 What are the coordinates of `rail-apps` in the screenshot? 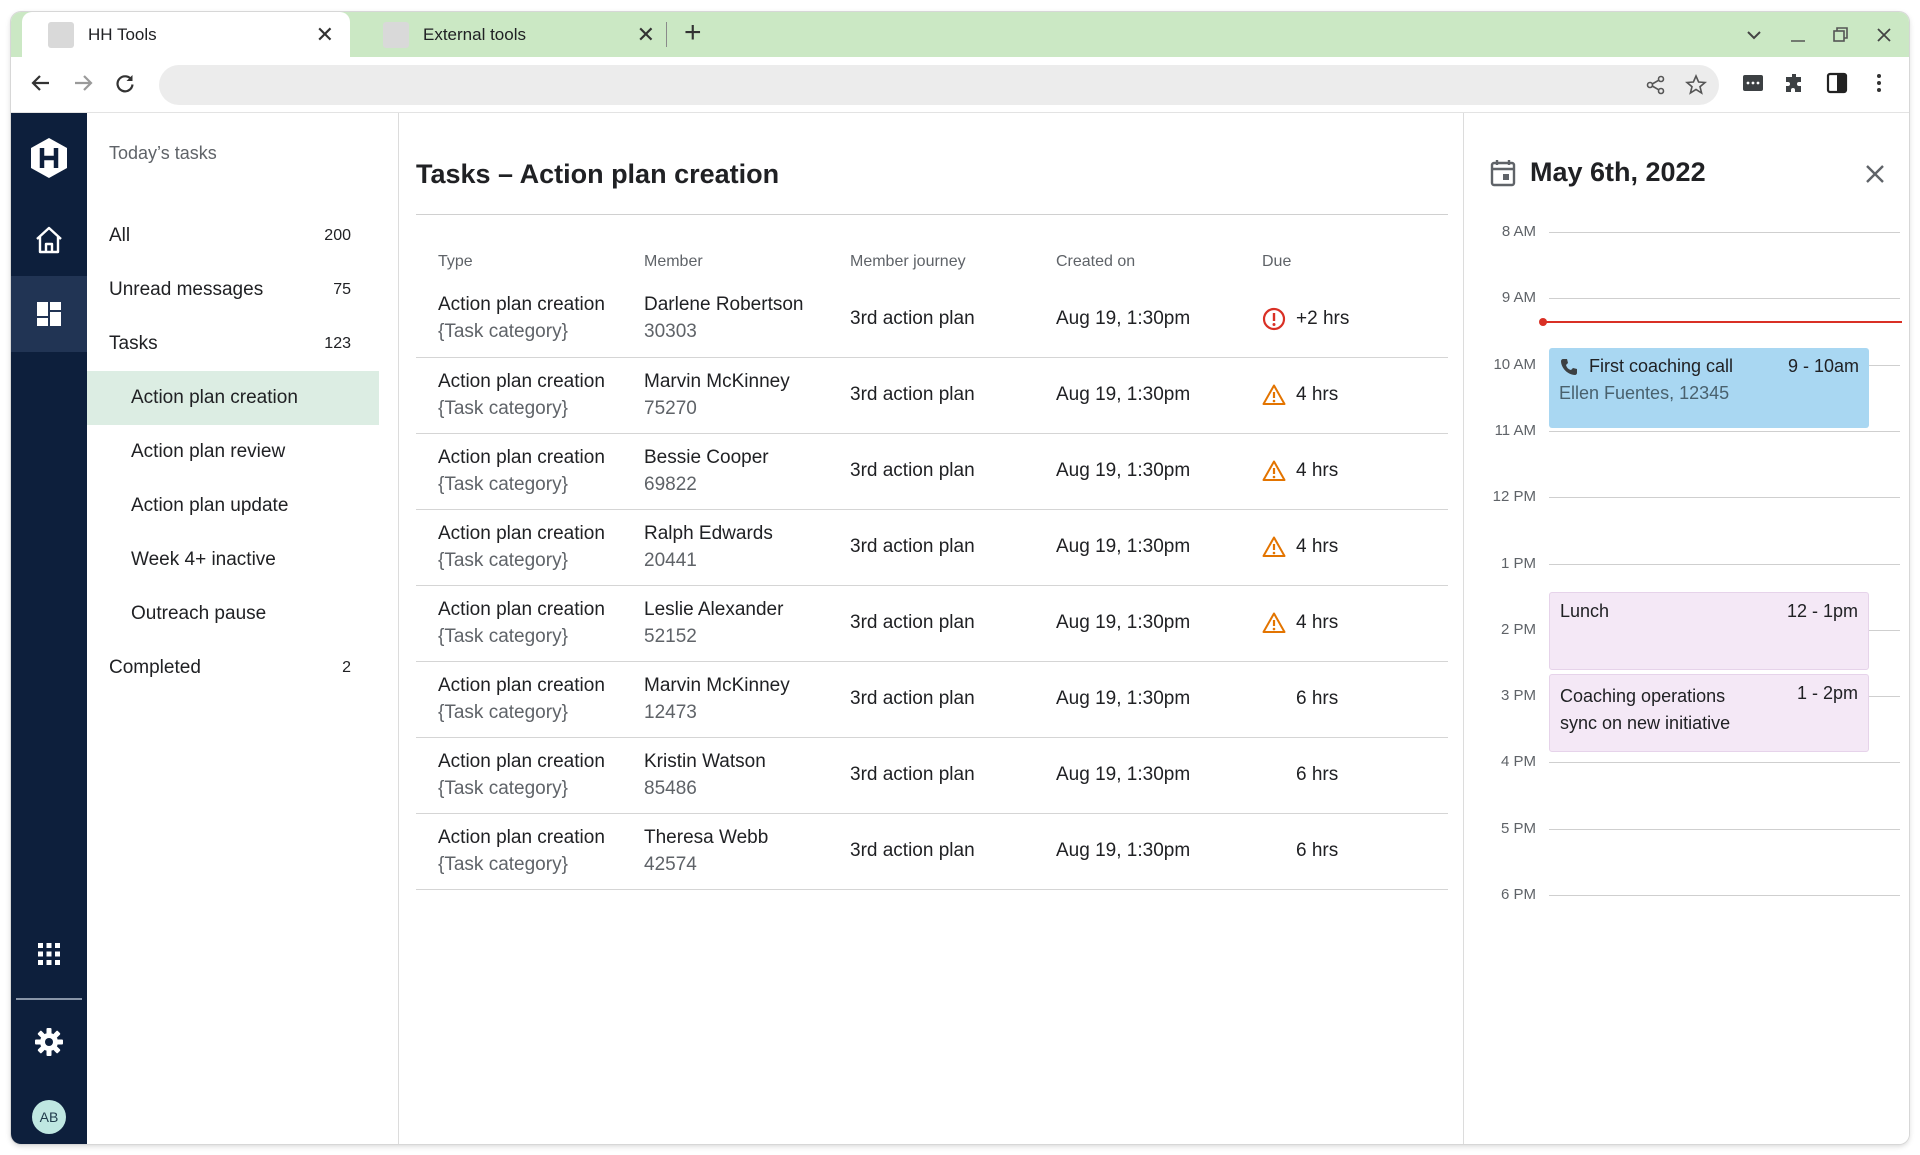 It's located at (49, 954).